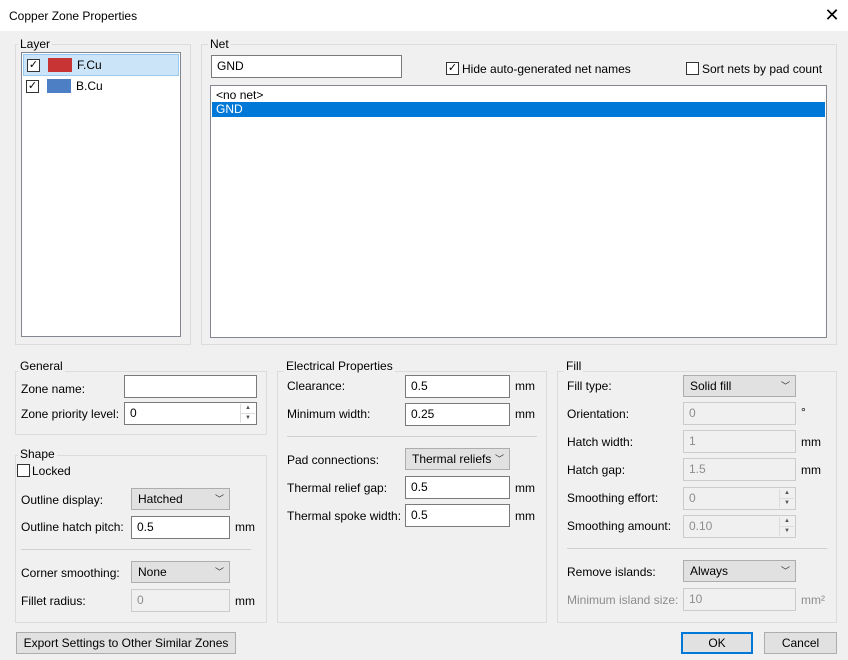 The width and height of the screenshot is (848, 660). I want to click on layer-fcu-swatch, so click(60, 65).